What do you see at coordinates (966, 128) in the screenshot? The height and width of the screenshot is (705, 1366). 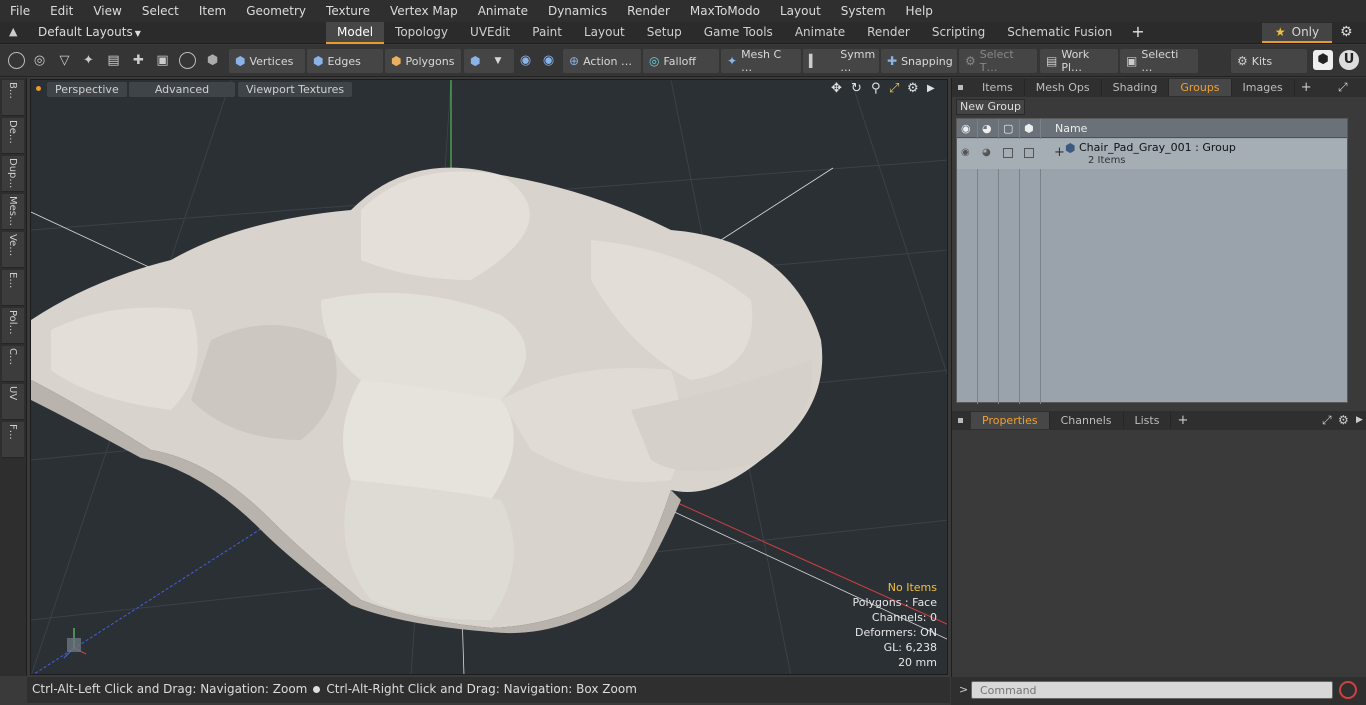 I see `visibility-eye-icon: ◉` at bounding box center [966, 128].